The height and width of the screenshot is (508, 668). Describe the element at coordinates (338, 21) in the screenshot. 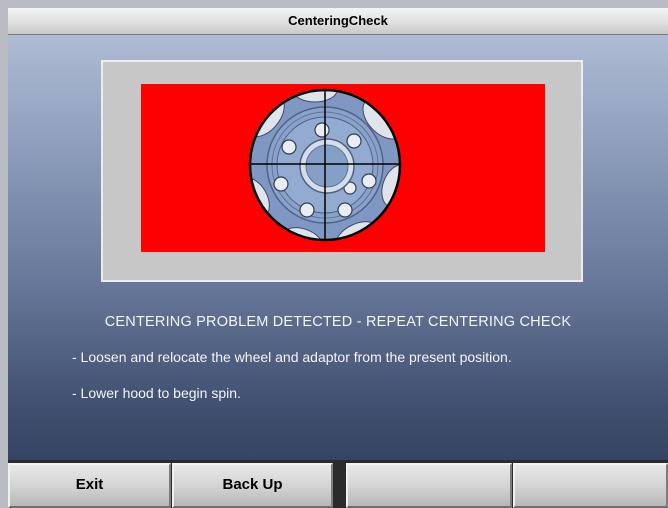

I see `window-title: CenteringCheck` at that location.